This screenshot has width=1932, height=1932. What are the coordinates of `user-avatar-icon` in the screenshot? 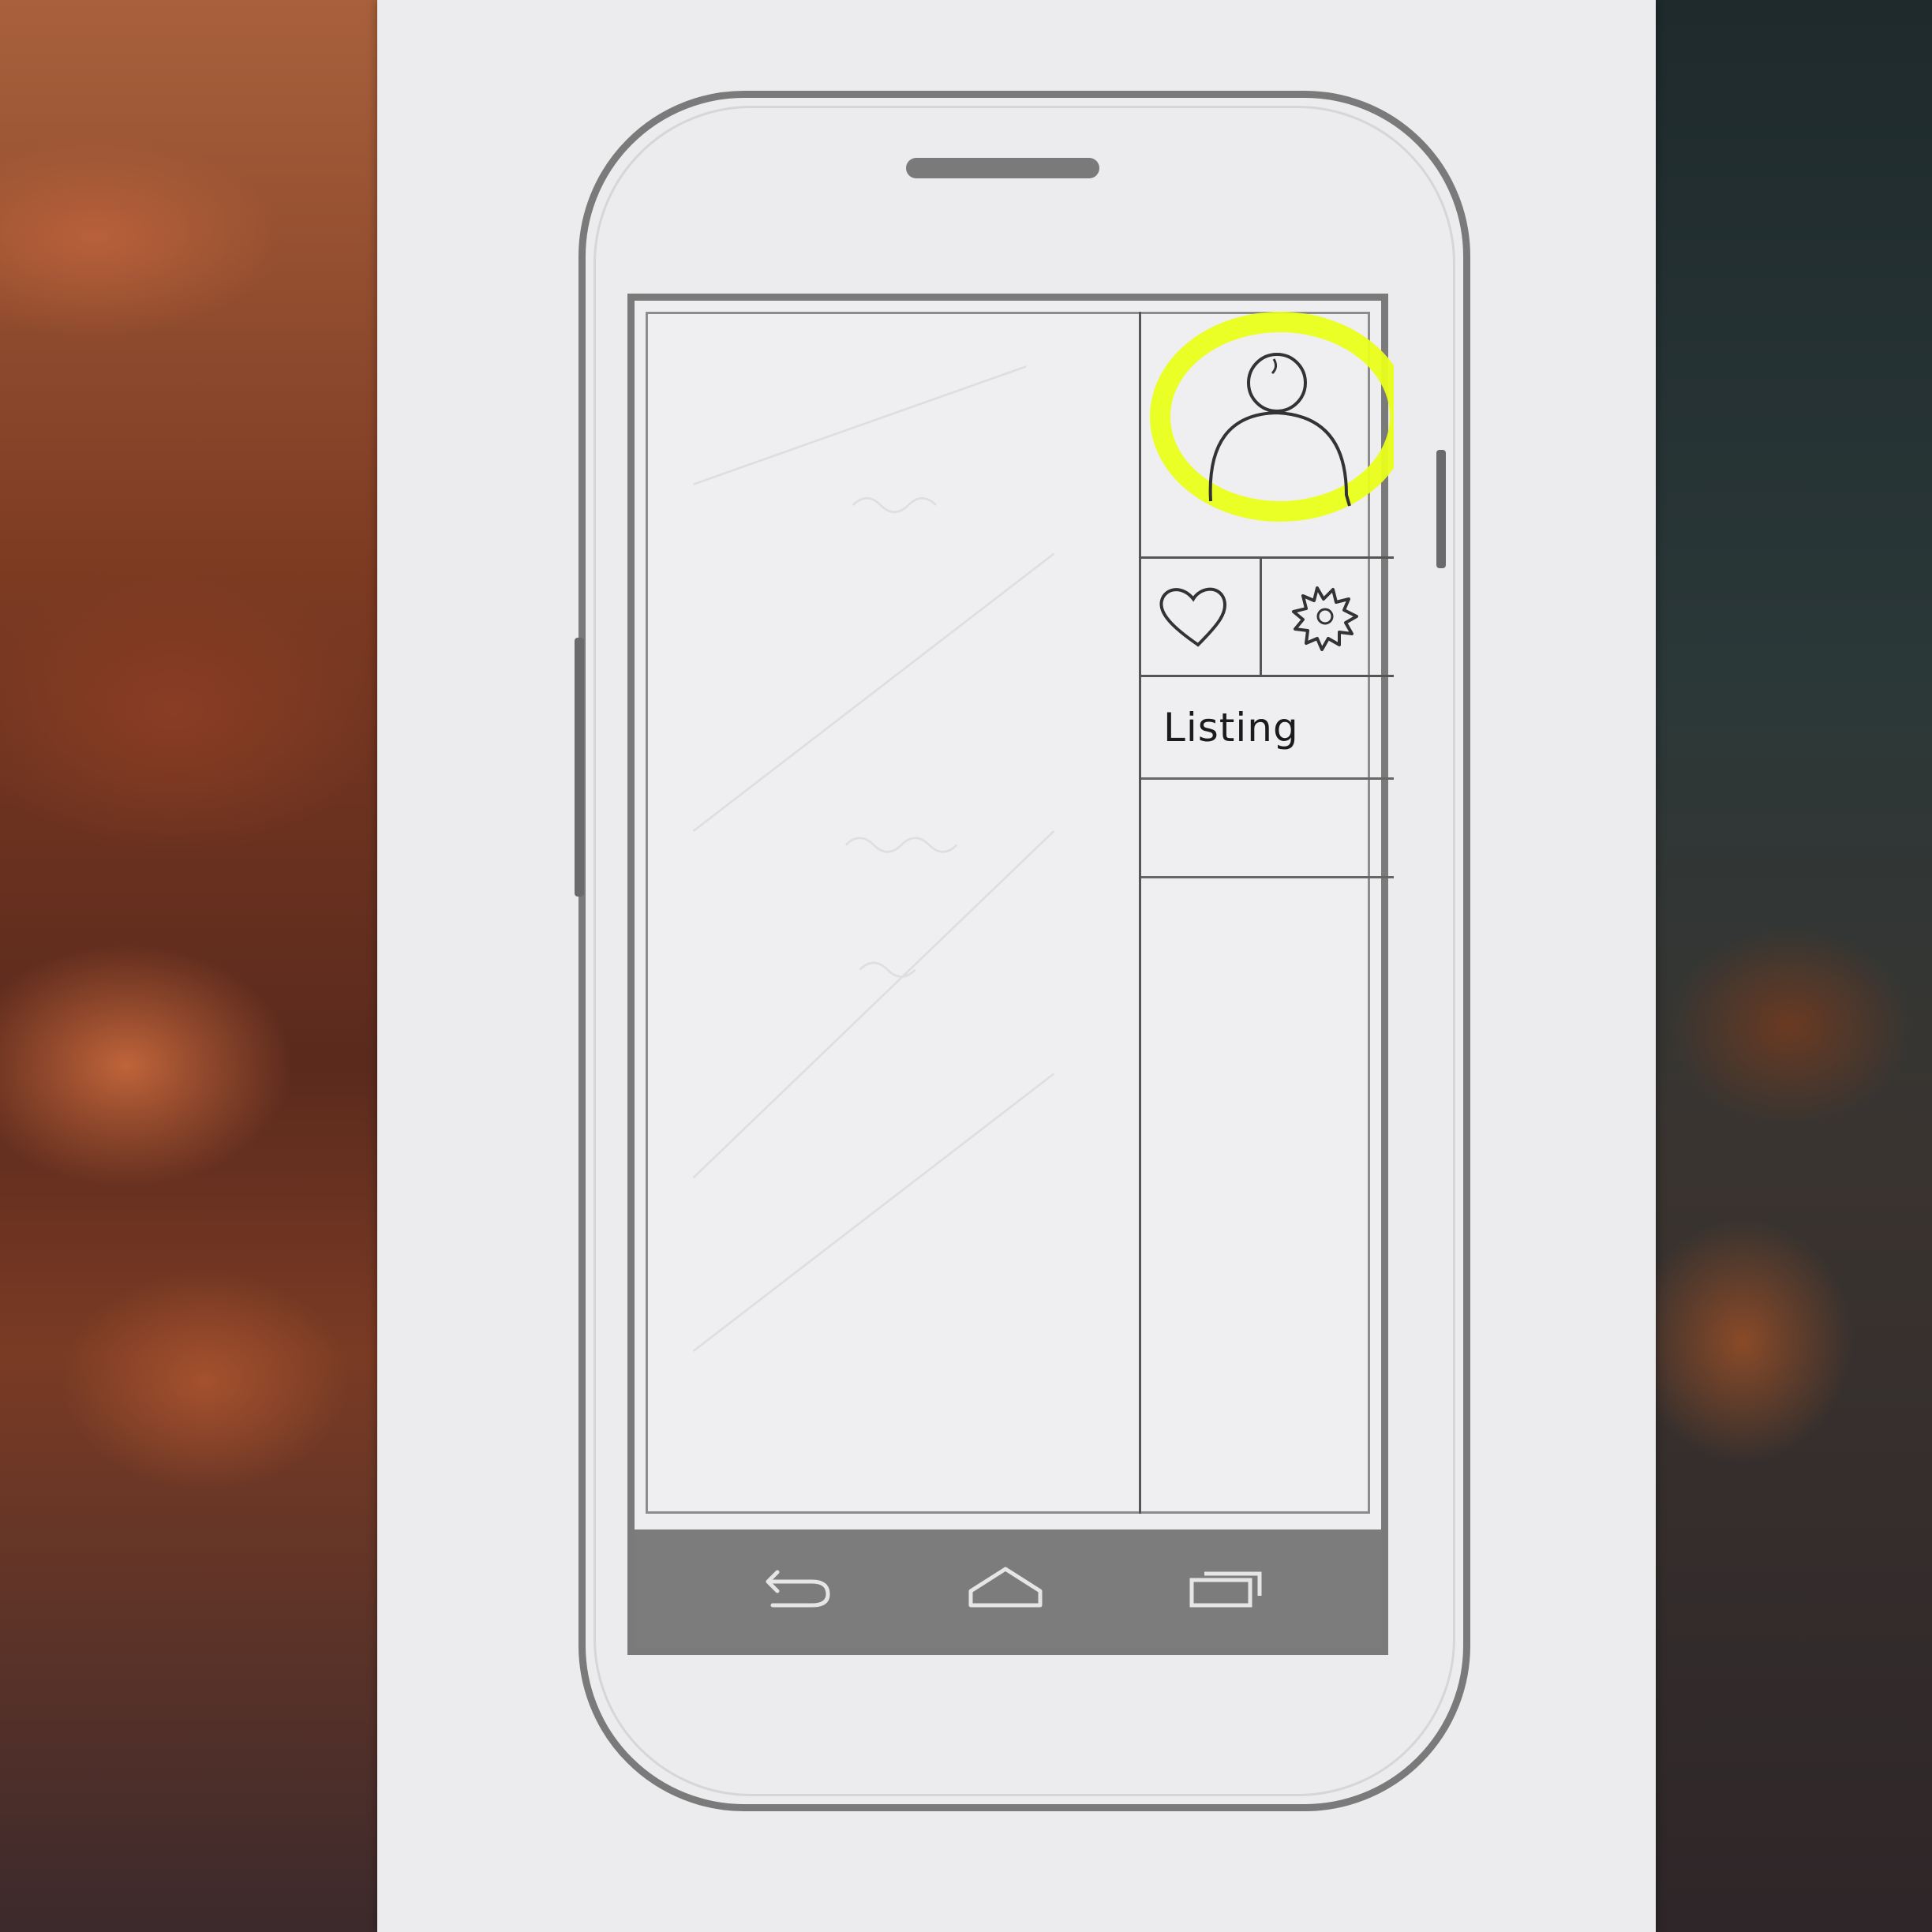 It's located at (1267, 434).